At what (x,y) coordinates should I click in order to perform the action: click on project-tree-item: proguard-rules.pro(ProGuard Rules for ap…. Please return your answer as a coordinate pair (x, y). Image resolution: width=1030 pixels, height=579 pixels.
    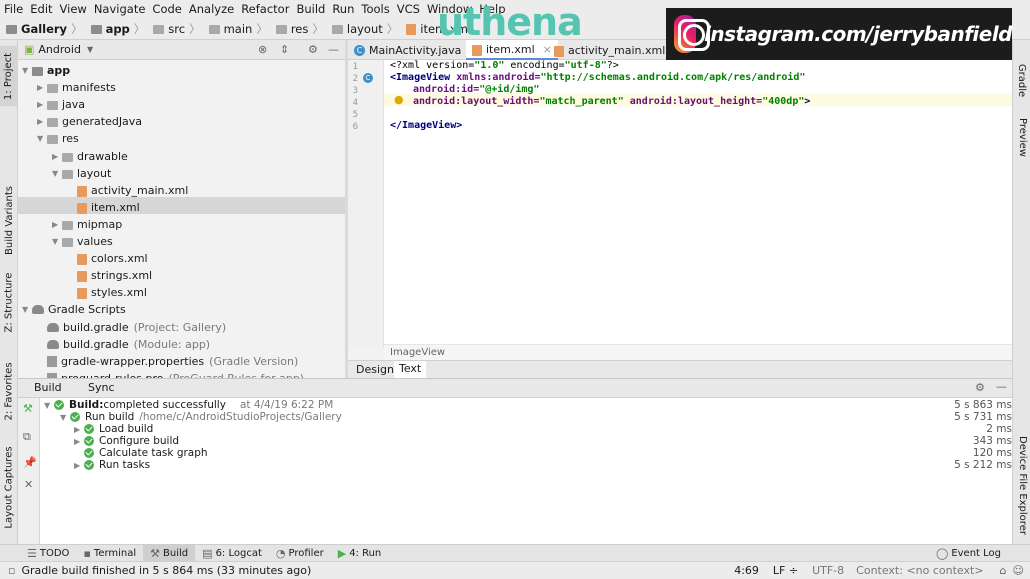
    Looking at the image, I should click on (170, 374).